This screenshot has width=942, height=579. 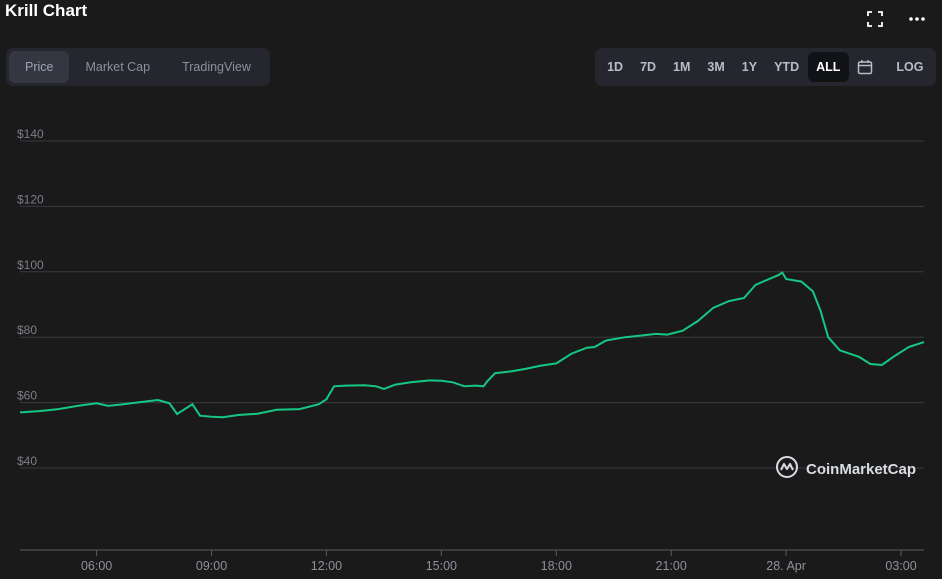 What do you see at coordinates (30, 297) in the screenshot?
I see `y-axis-labels: $40 $60 $80 $100 $120 $140` at bounding box center [30, 297].